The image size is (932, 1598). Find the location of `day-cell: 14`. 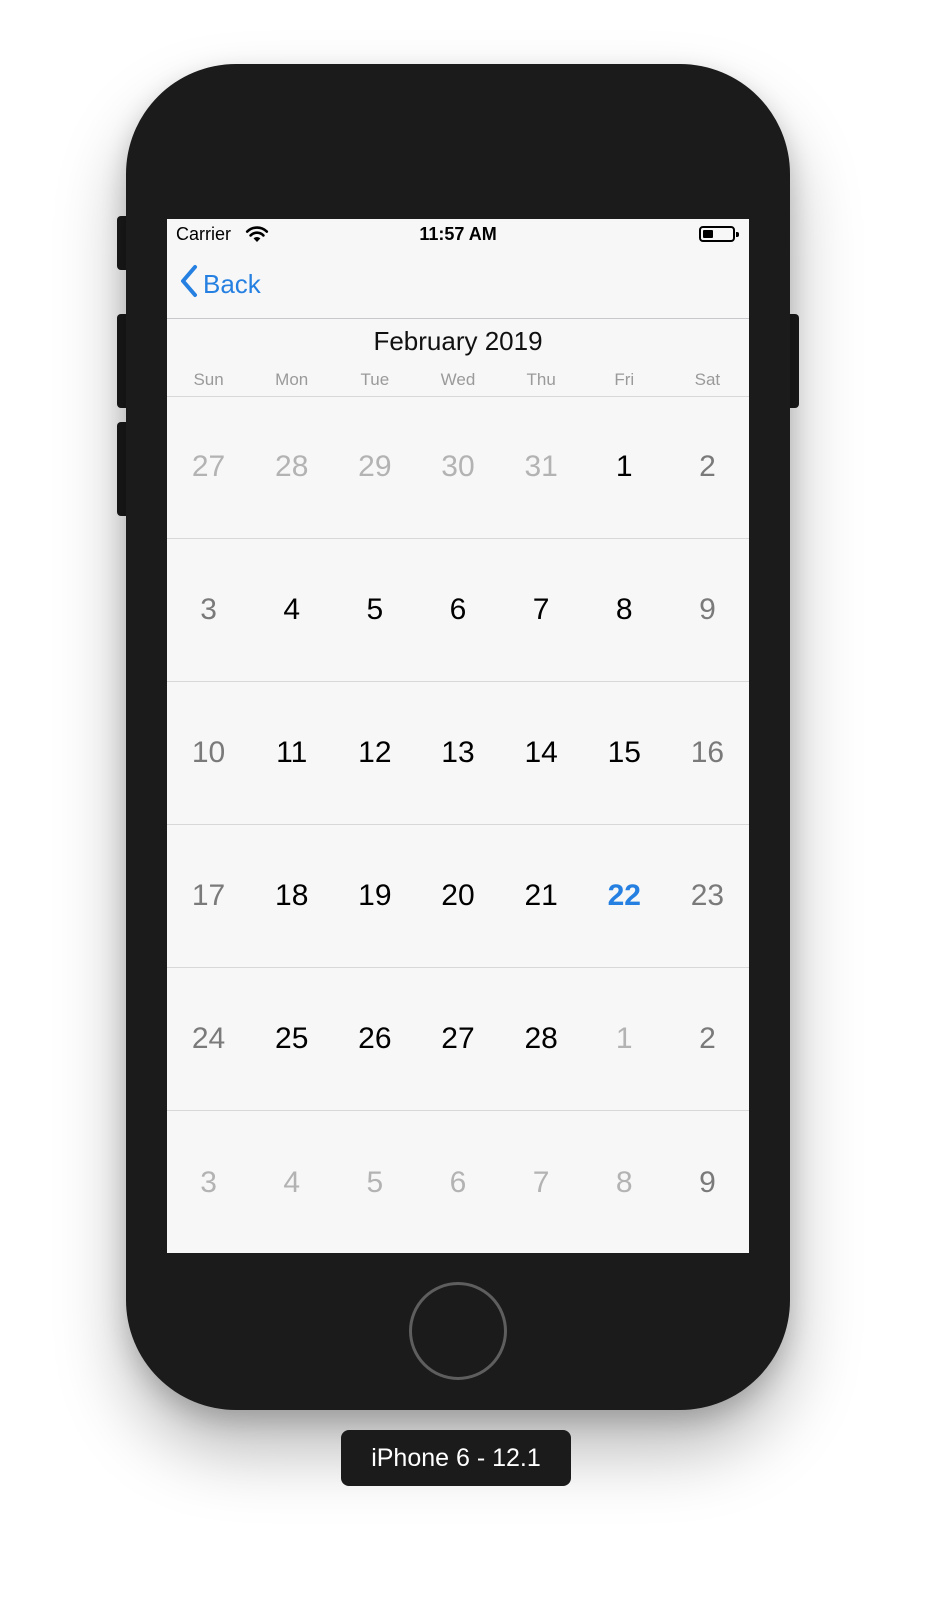

day-cell: 14 is located at coordinates (541, 753).